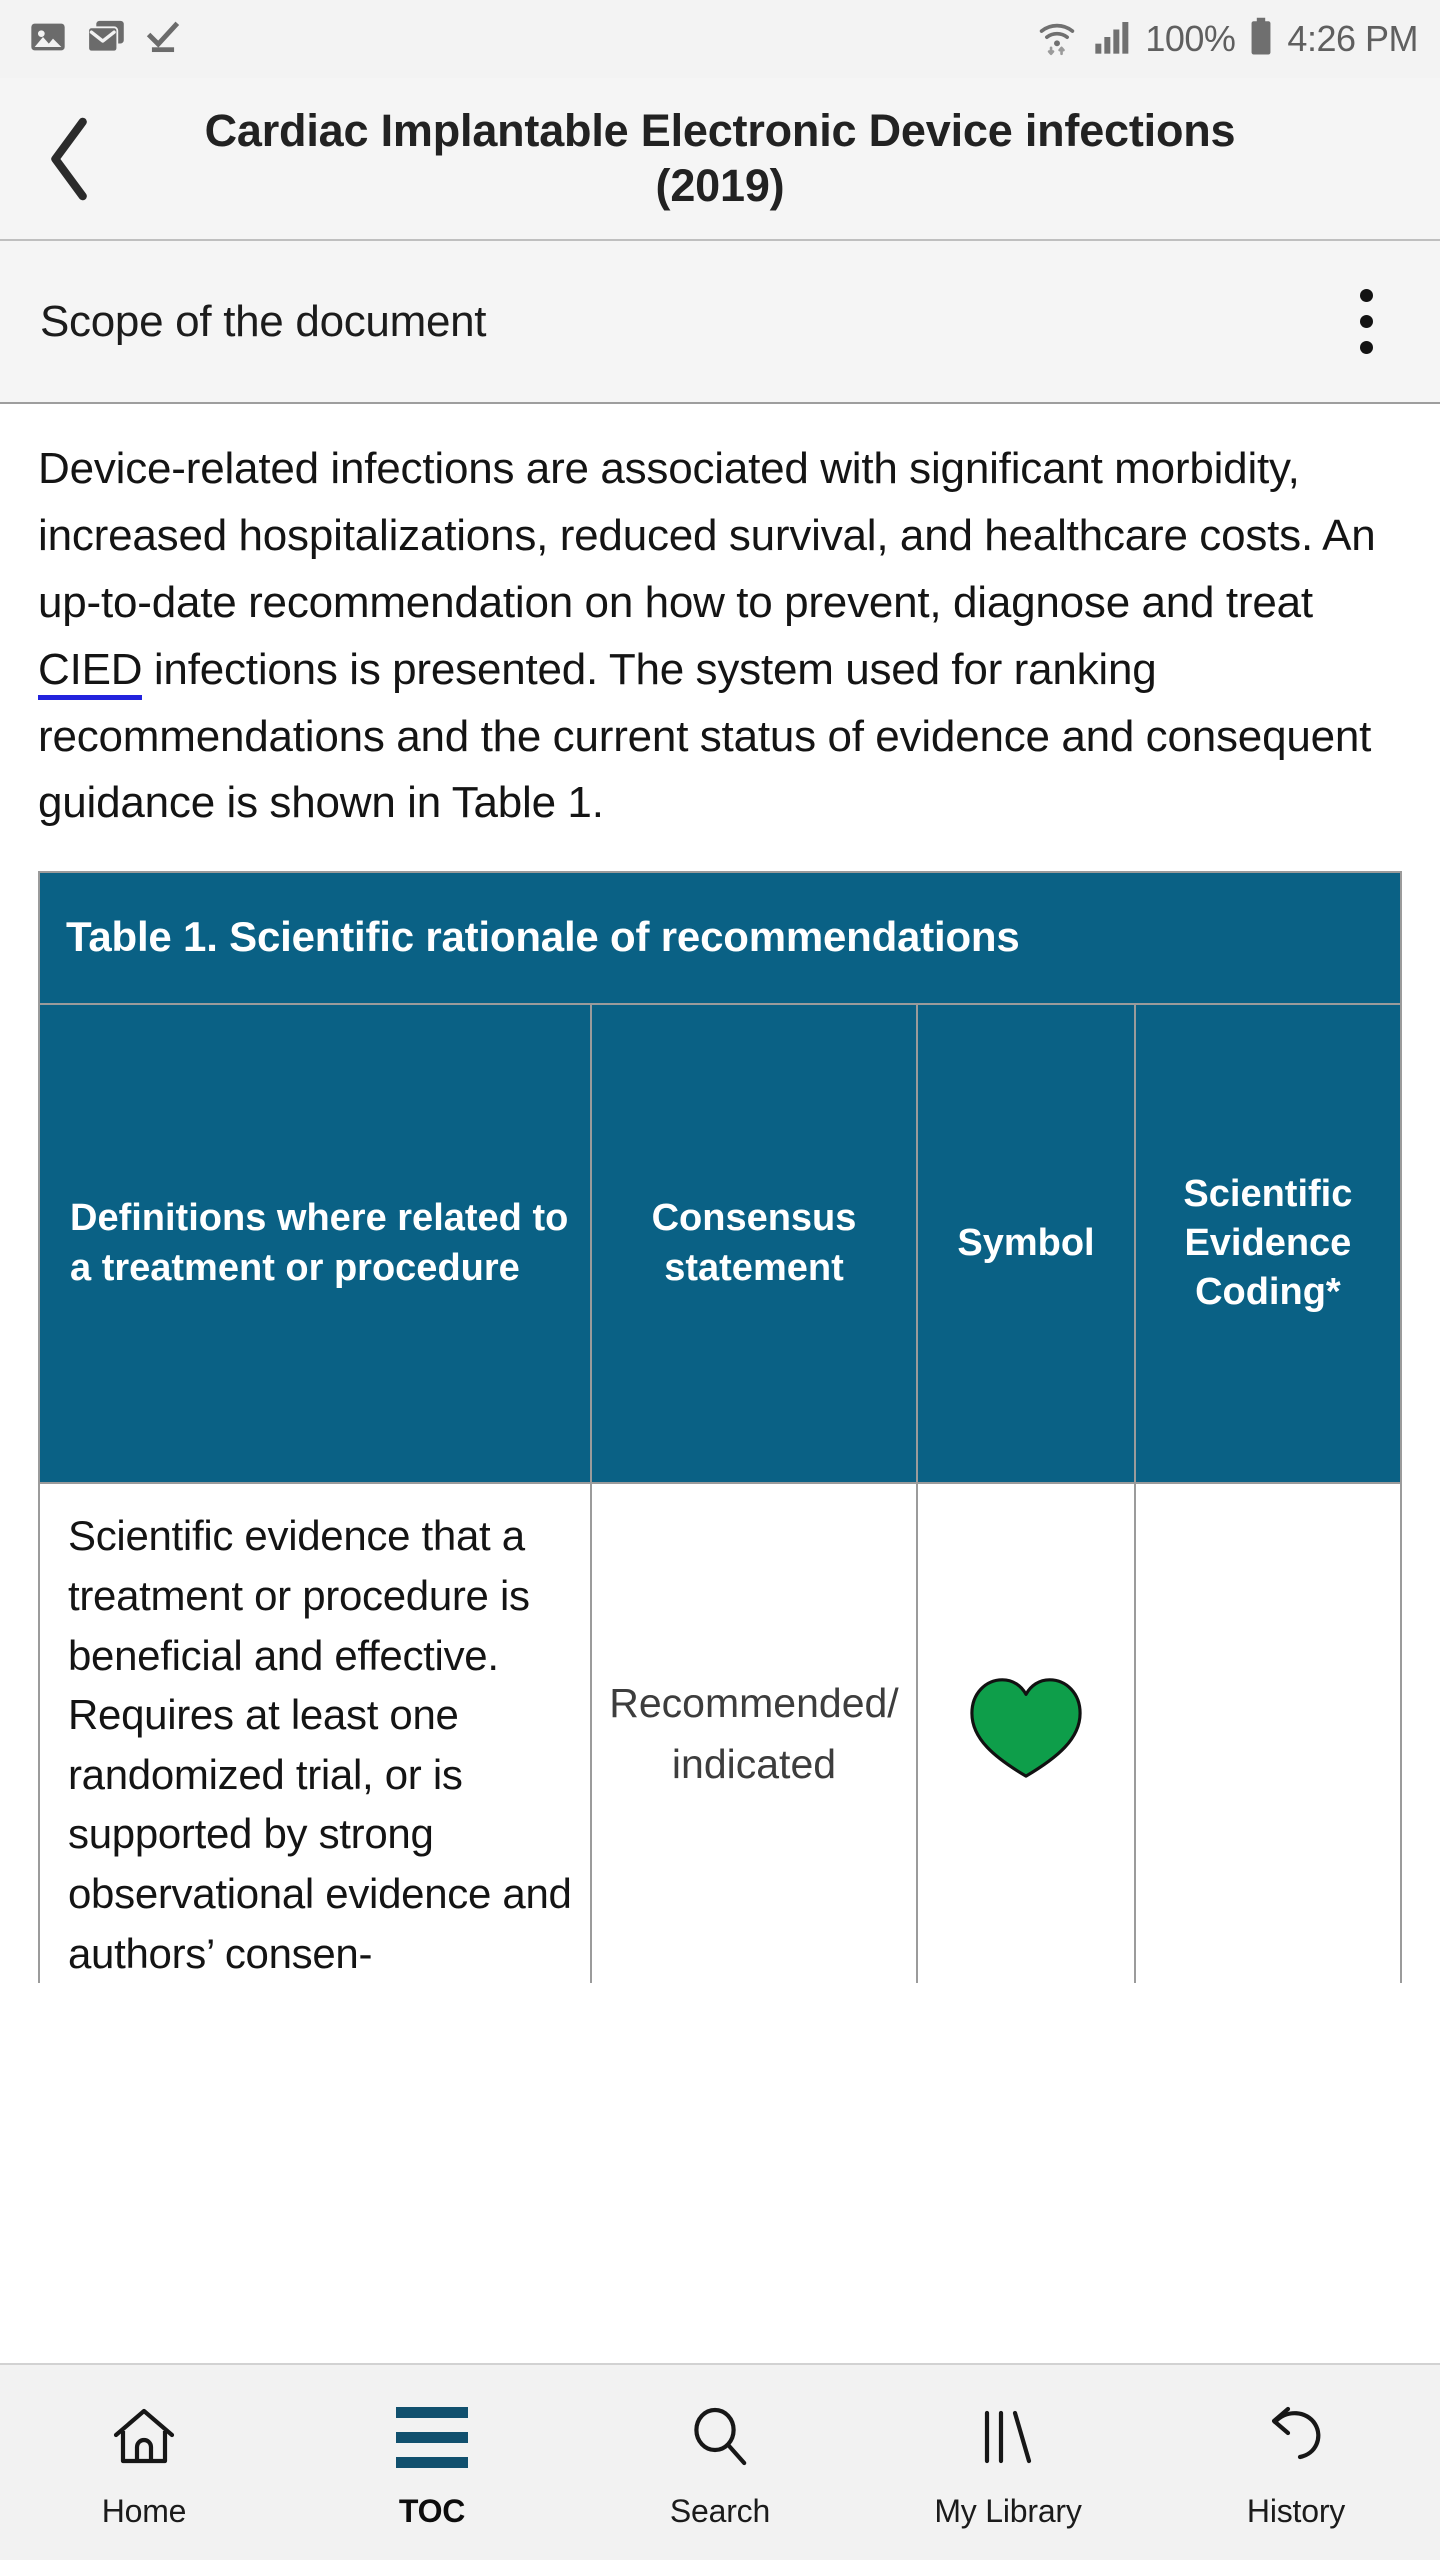 Image resolution: width=1440 pixels, height=2560 pixels. What do you see at coordinates (48, 39) in the screenshot?
I see `image-icon` at bounding box center [48, 39].